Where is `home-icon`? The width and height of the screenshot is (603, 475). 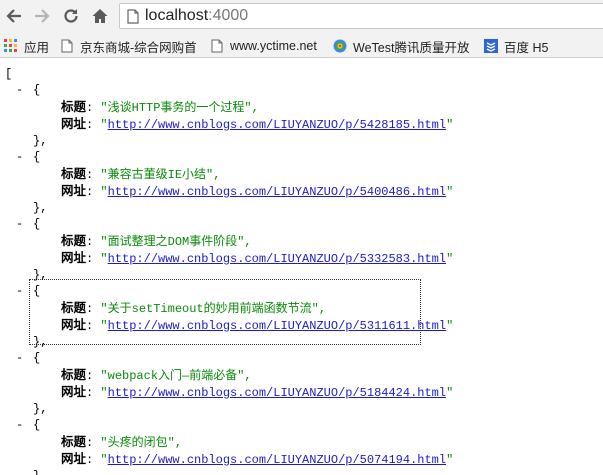
home-icon is located at coordinates (100, 16).